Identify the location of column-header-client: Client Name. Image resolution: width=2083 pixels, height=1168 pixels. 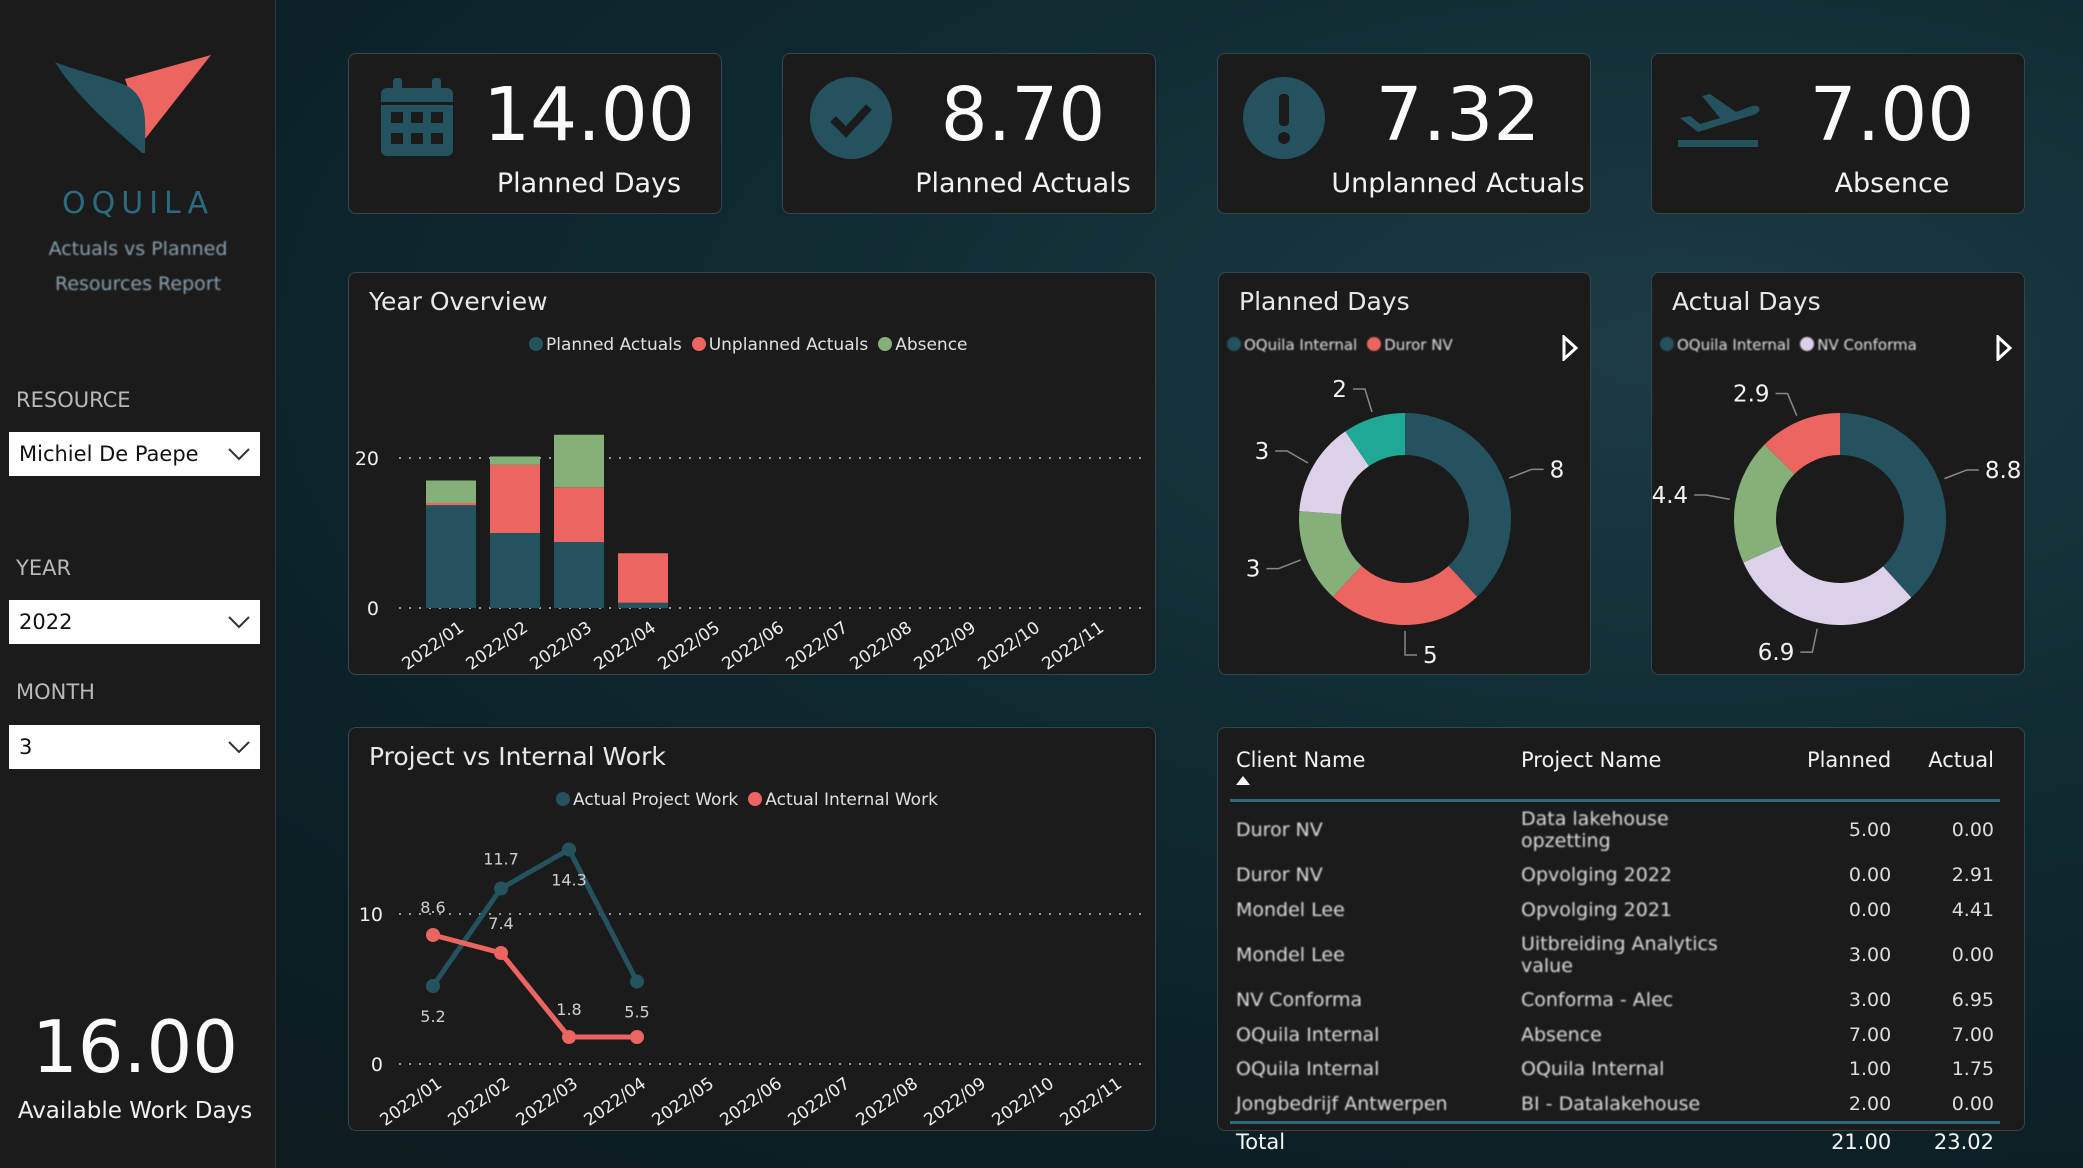
(1372, 769).